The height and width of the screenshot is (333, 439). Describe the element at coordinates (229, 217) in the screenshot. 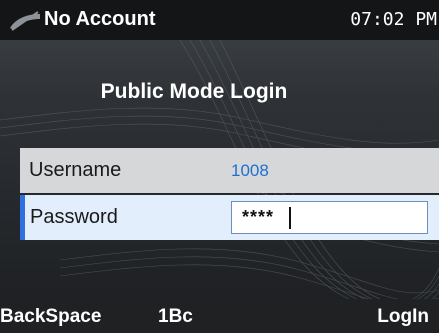

I see `password-row: Password ****` at that location.